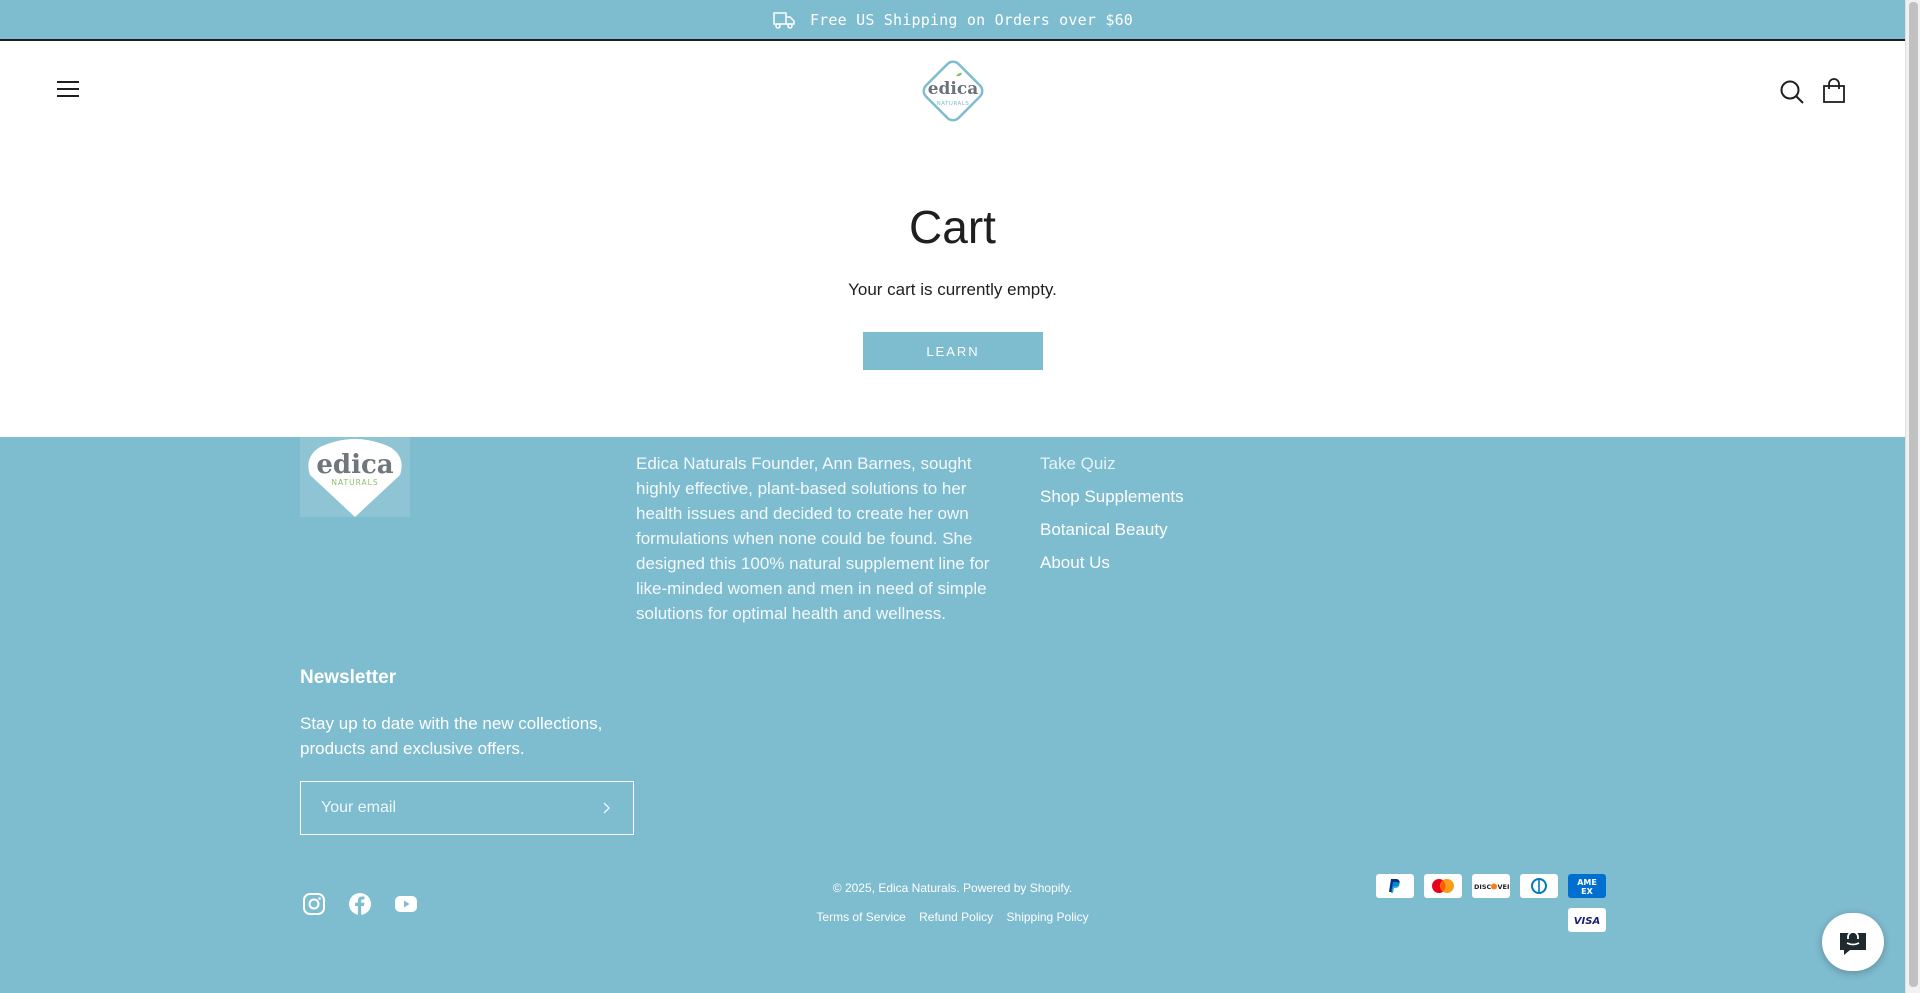 This screenshot has height=993, width=1920. I want to click on chat-button, so click(1853, 942).